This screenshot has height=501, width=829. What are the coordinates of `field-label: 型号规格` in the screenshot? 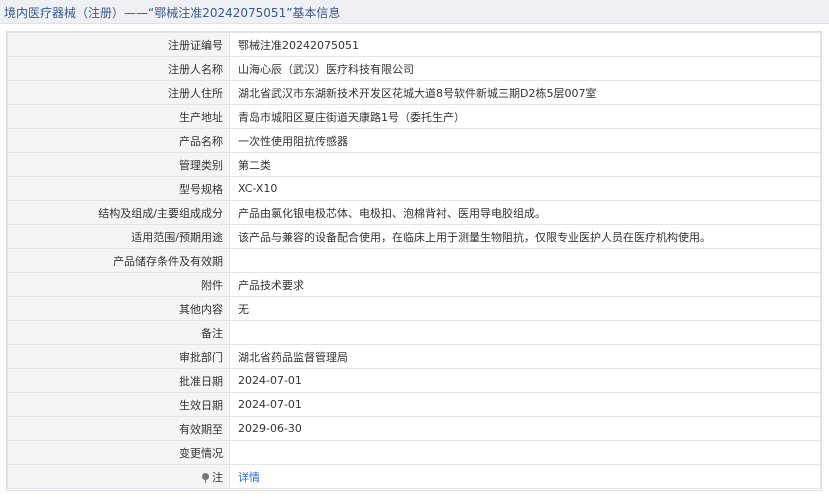 It's located at (118, 188).